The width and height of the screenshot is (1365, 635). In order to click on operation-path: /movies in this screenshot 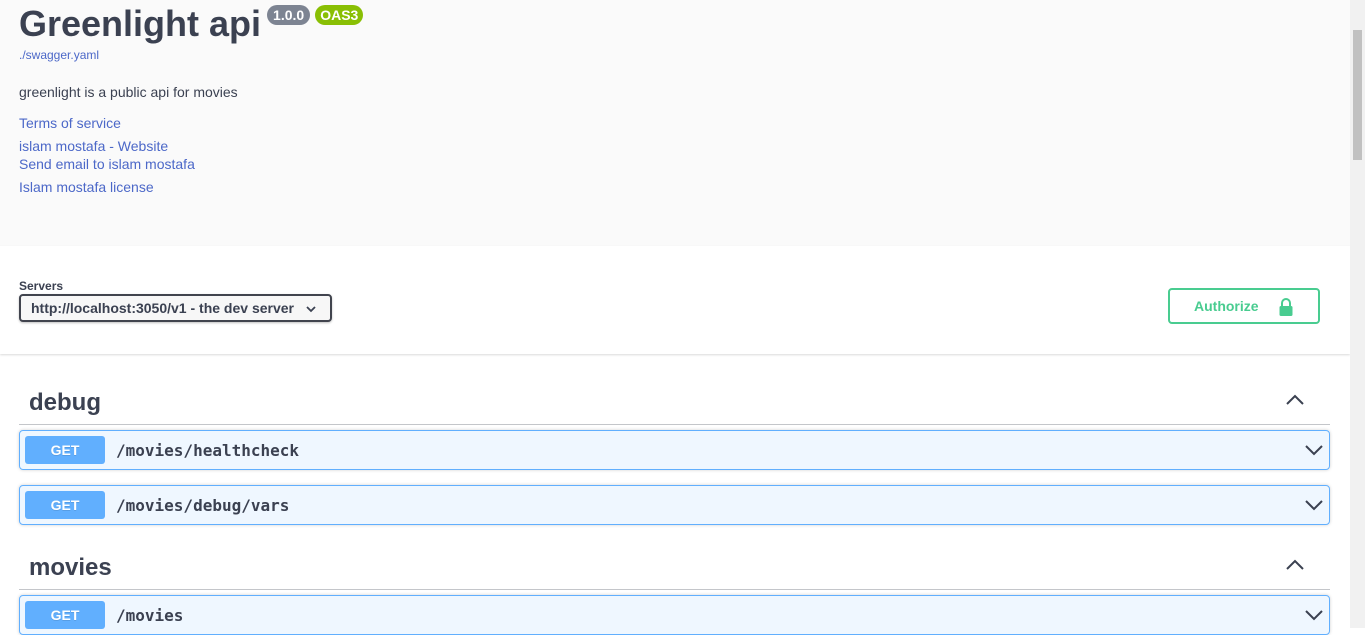, I will do `click(150, 615)`.